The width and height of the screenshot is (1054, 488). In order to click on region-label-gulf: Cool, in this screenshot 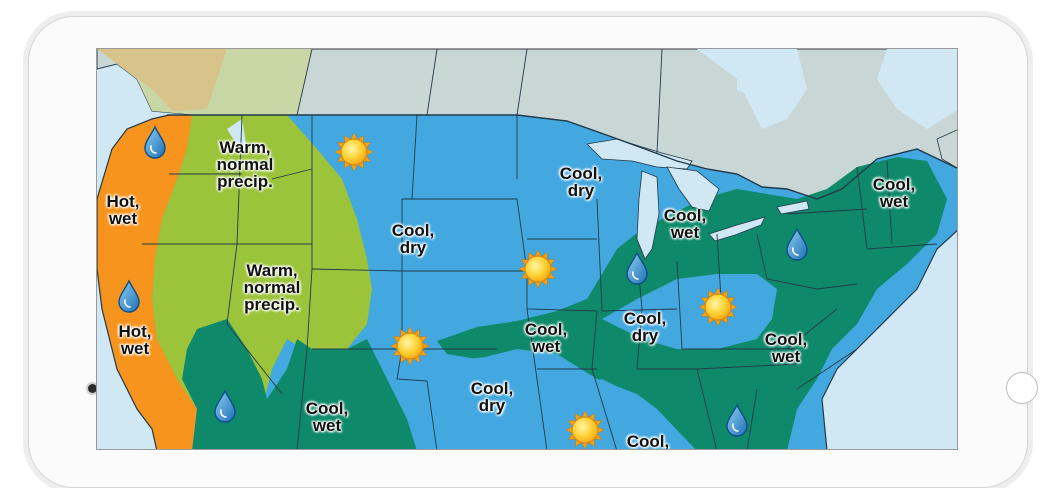, I will do `click(648, 441)`.